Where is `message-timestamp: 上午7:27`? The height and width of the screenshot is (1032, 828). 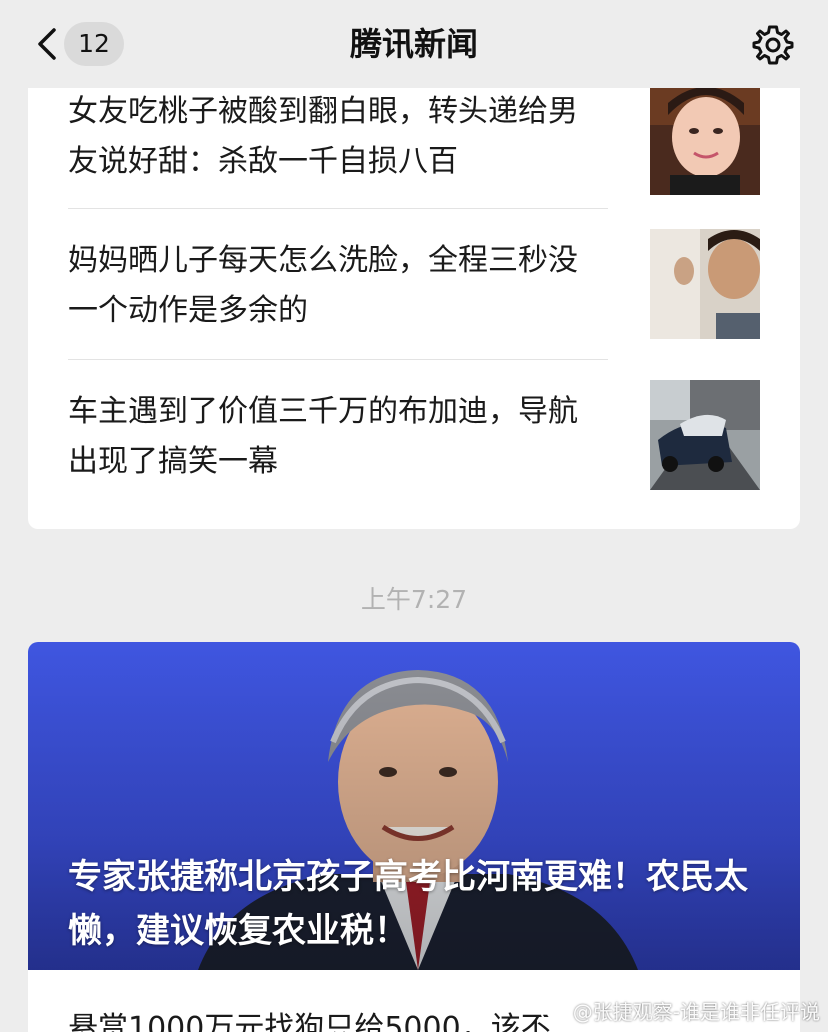 message-timestamp: 上午7:27 is located at coordinates (414, 599).